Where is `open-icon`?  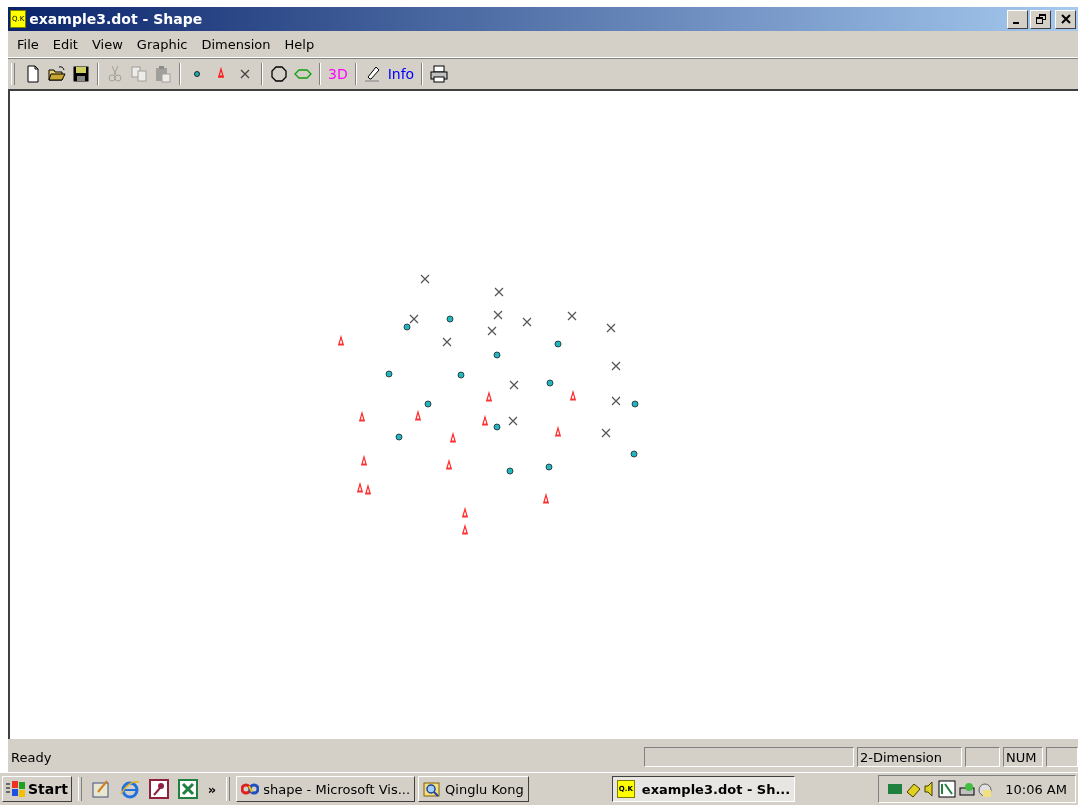
open-icon is located at coordinates (57, 74).